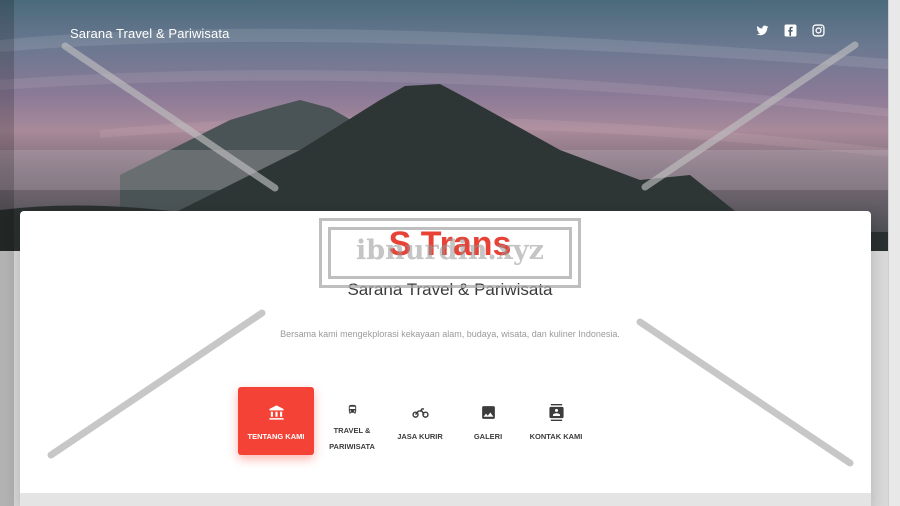  Describe the element at coordinates (276, 421) in the screenshot. I see `tab-tentang-kami: TENTANG KAMI` at that location.